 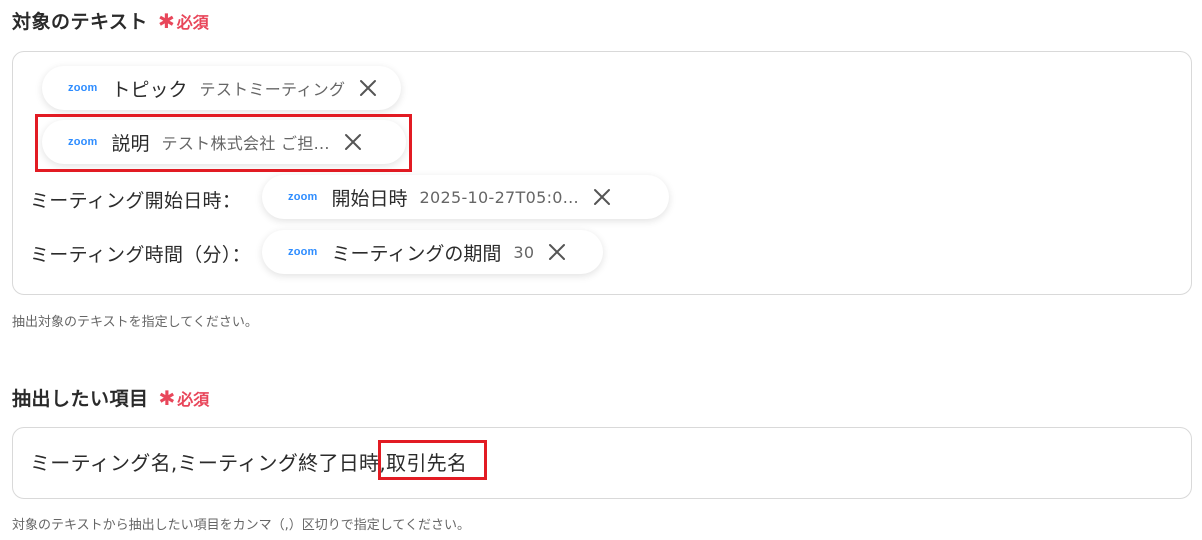 I want to click on extract-items-text: ミーティング名,ミーティング終了日時, so click(x=205, y=463).